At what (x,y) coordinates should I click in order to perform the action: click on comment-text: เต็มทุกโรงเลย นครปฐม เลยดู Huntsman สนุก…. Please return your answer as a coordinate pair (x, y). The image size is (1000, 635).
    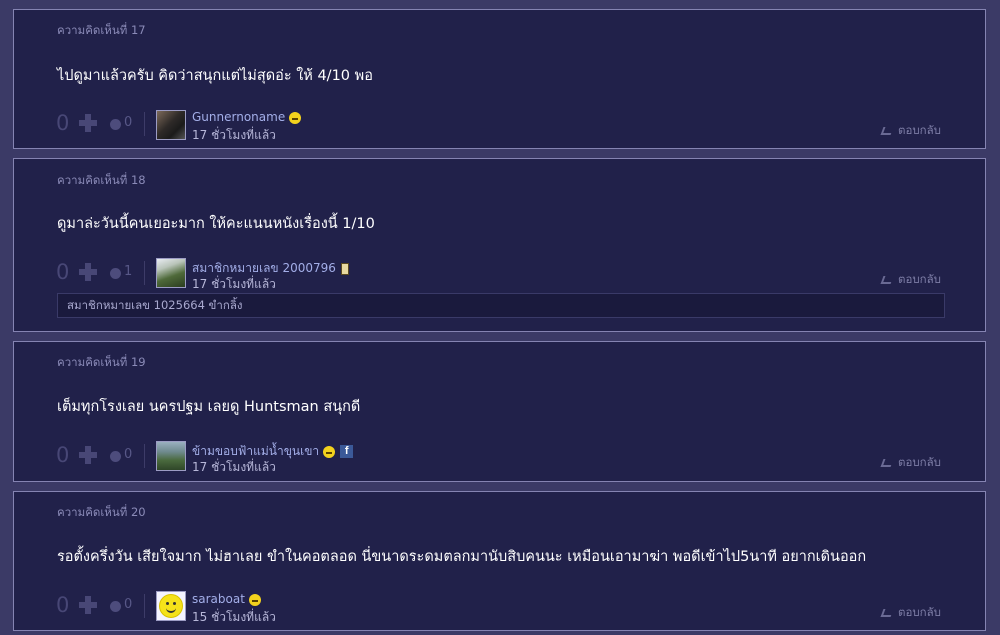
    Looking at the image, I should click on (209, 407).